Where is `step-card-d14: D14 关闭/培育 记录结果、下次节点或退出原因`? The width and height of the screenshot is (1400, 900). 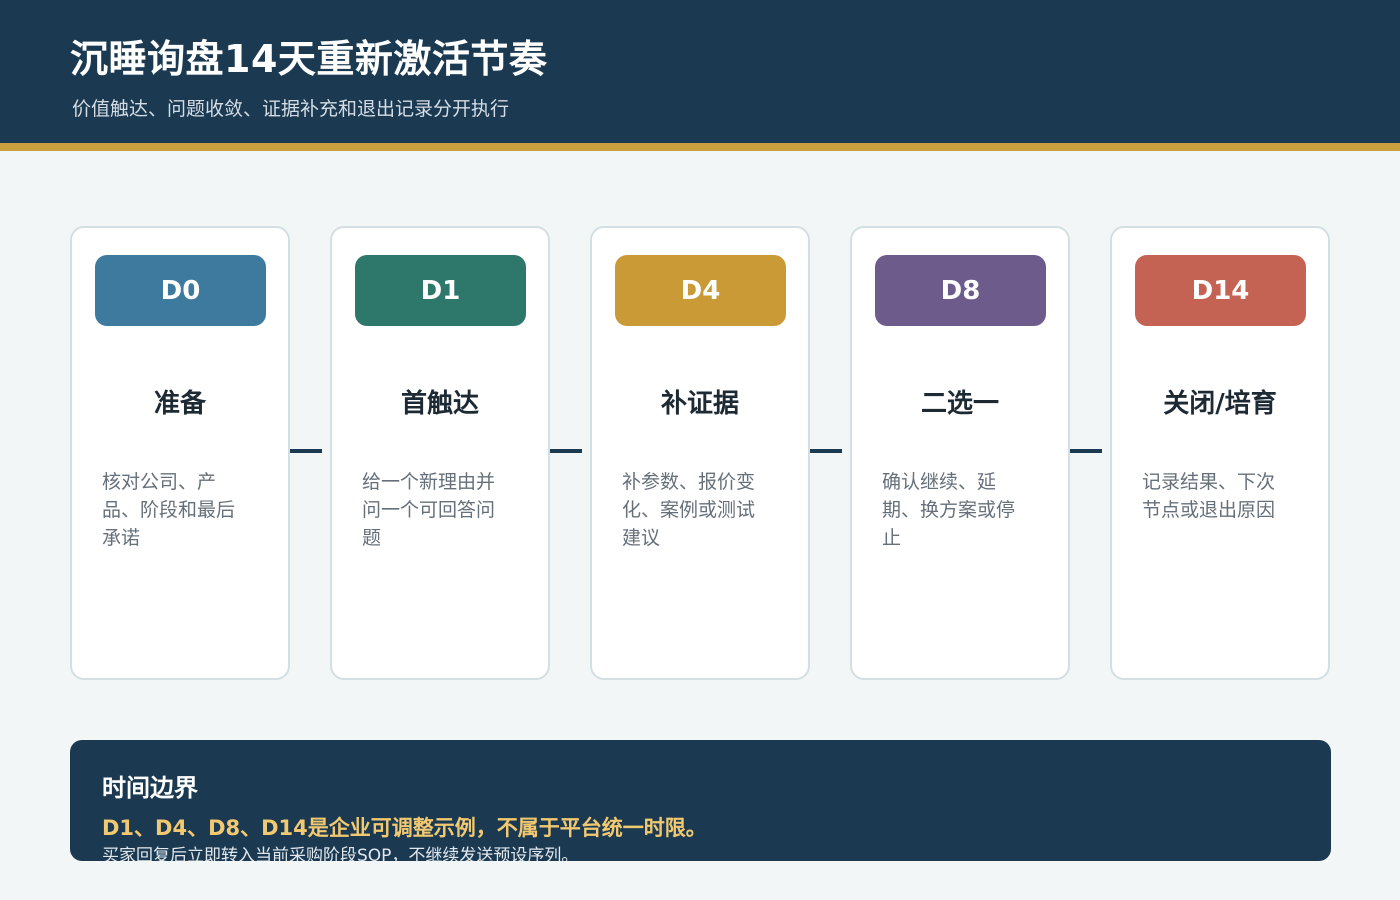
step-card-d14: D14 关闭/培育 记录结果、下次节点或退出原因 is located at coordinates (1220, 453).